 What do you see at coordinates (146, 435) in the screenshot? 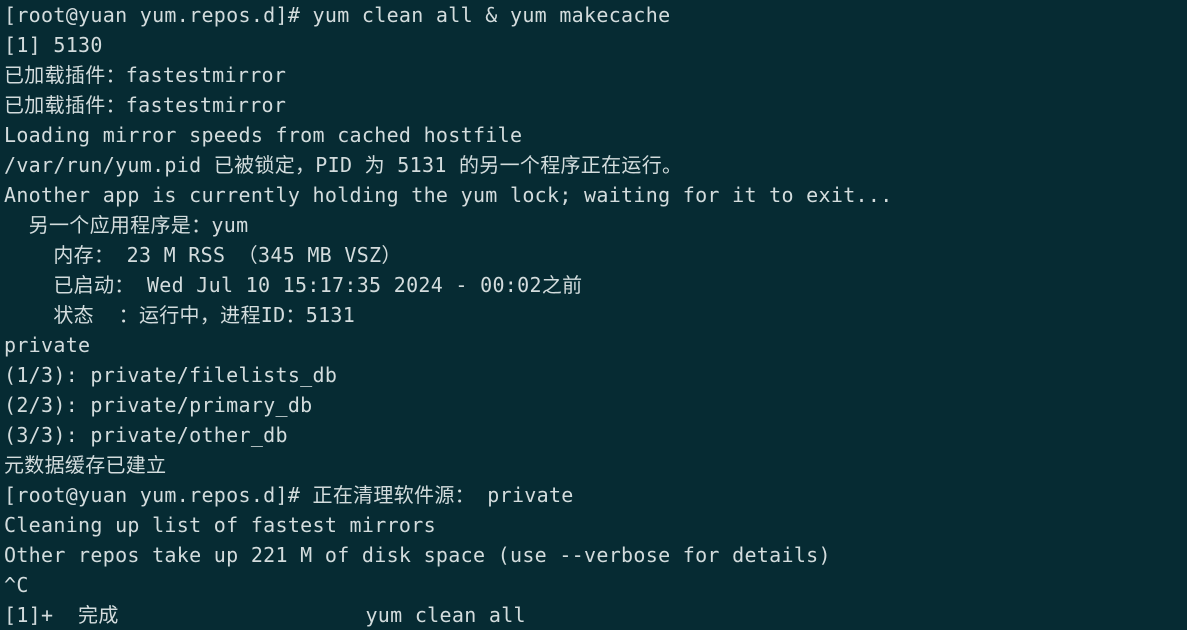
I see `terminal-line-progress: (3/3): private/other_db` at bounding box center [146, 435].